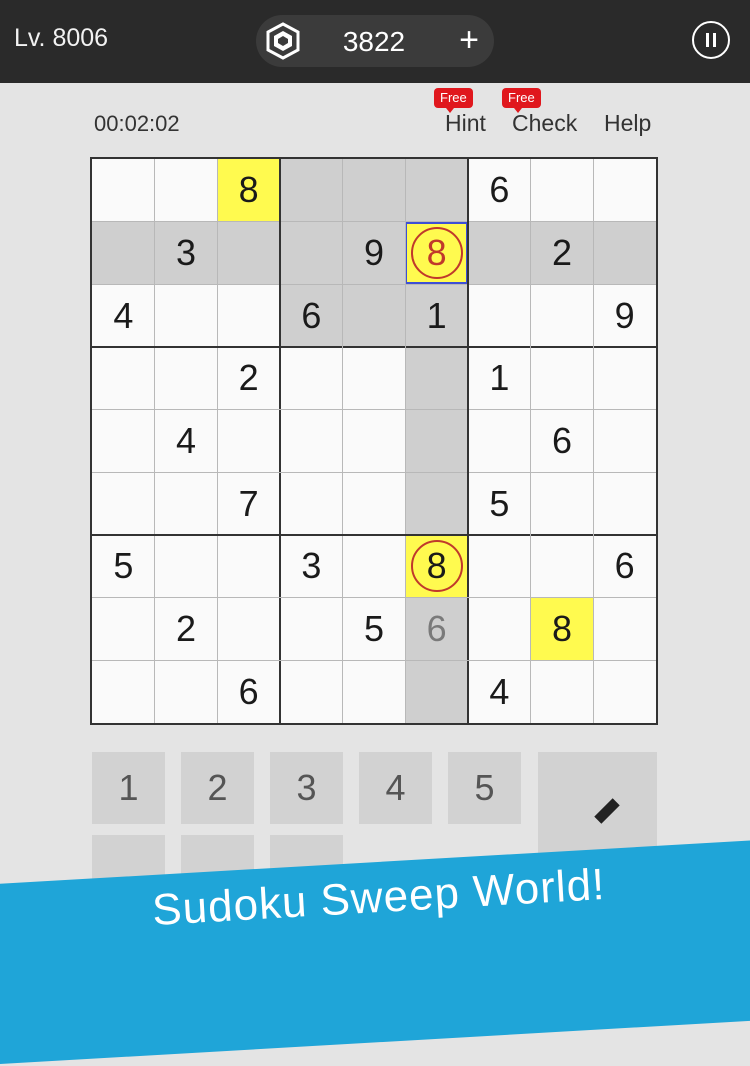  Describe the element at coordinates (248, 503) in the screenshot. I see `sudoku-cell-r6c3: 7` at that location.